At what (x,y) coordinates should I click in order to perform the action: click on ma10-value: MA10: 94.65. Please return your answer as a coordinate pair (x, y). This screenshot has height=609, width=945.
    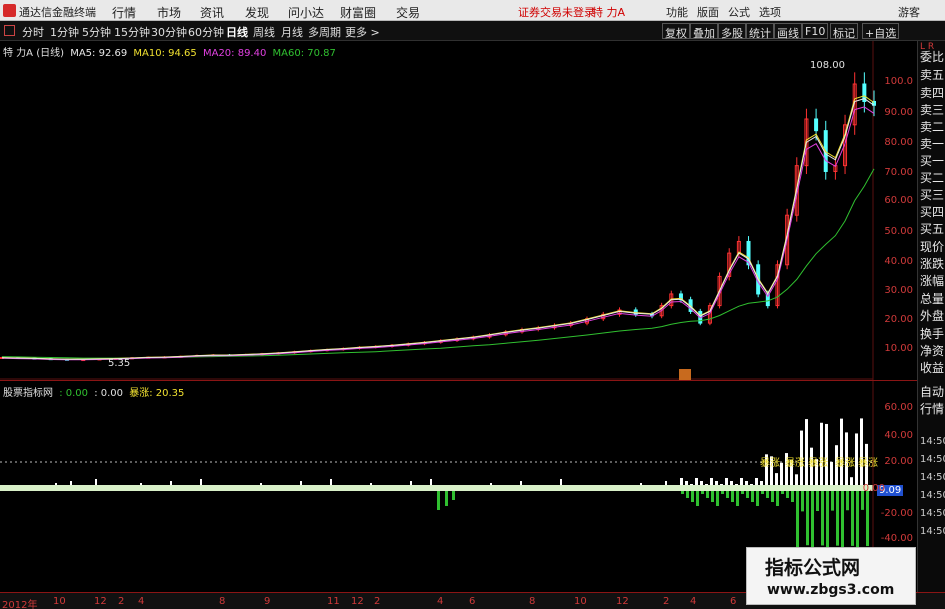
    Looking at the image, I should click on (165, 53).